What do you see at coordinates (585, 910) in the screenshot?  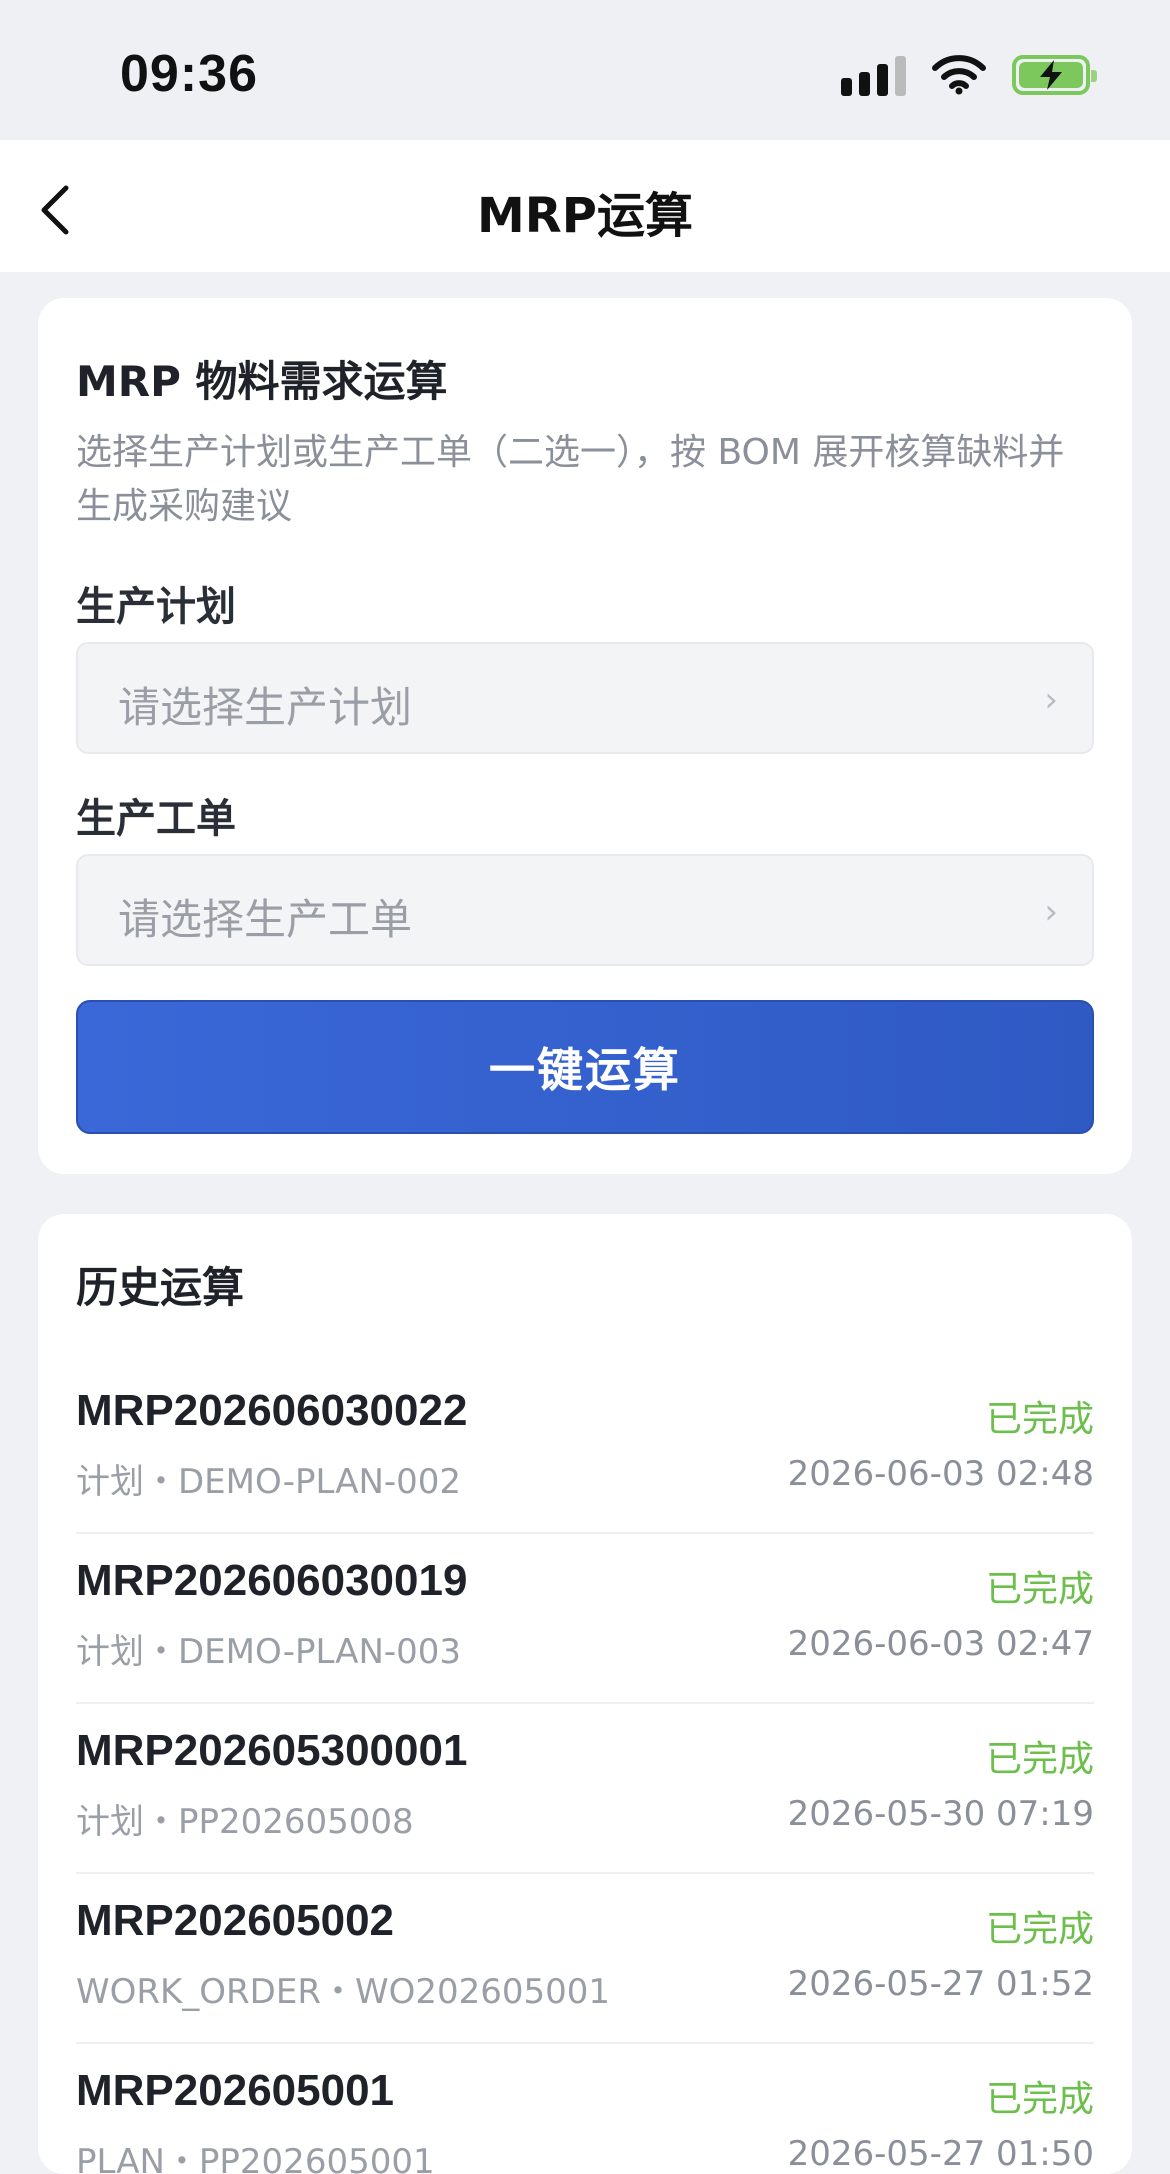 I see `production-order-select: 请选择生产工单 ›` at bounding box center [585, 910].